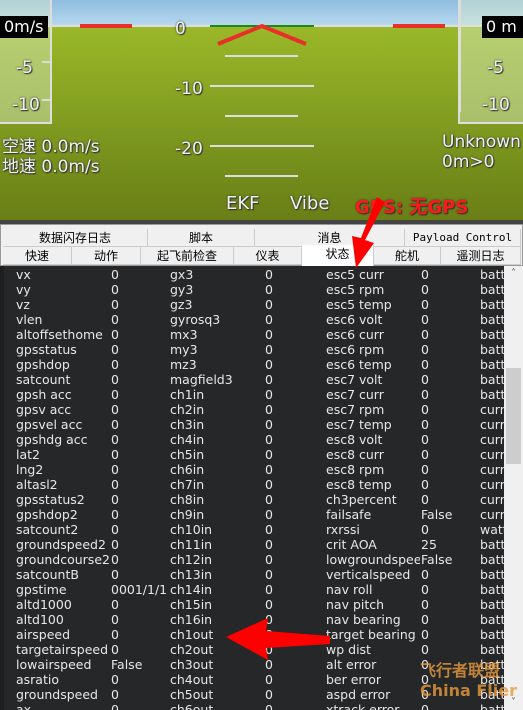 This screenshot has width=523, height=710. What do you see at coordinates (254, 706) in the screenshot?
I see `table-row: ax 0 ch6out 0 xtrack error 0 batt` at bounding box center [254, 706].